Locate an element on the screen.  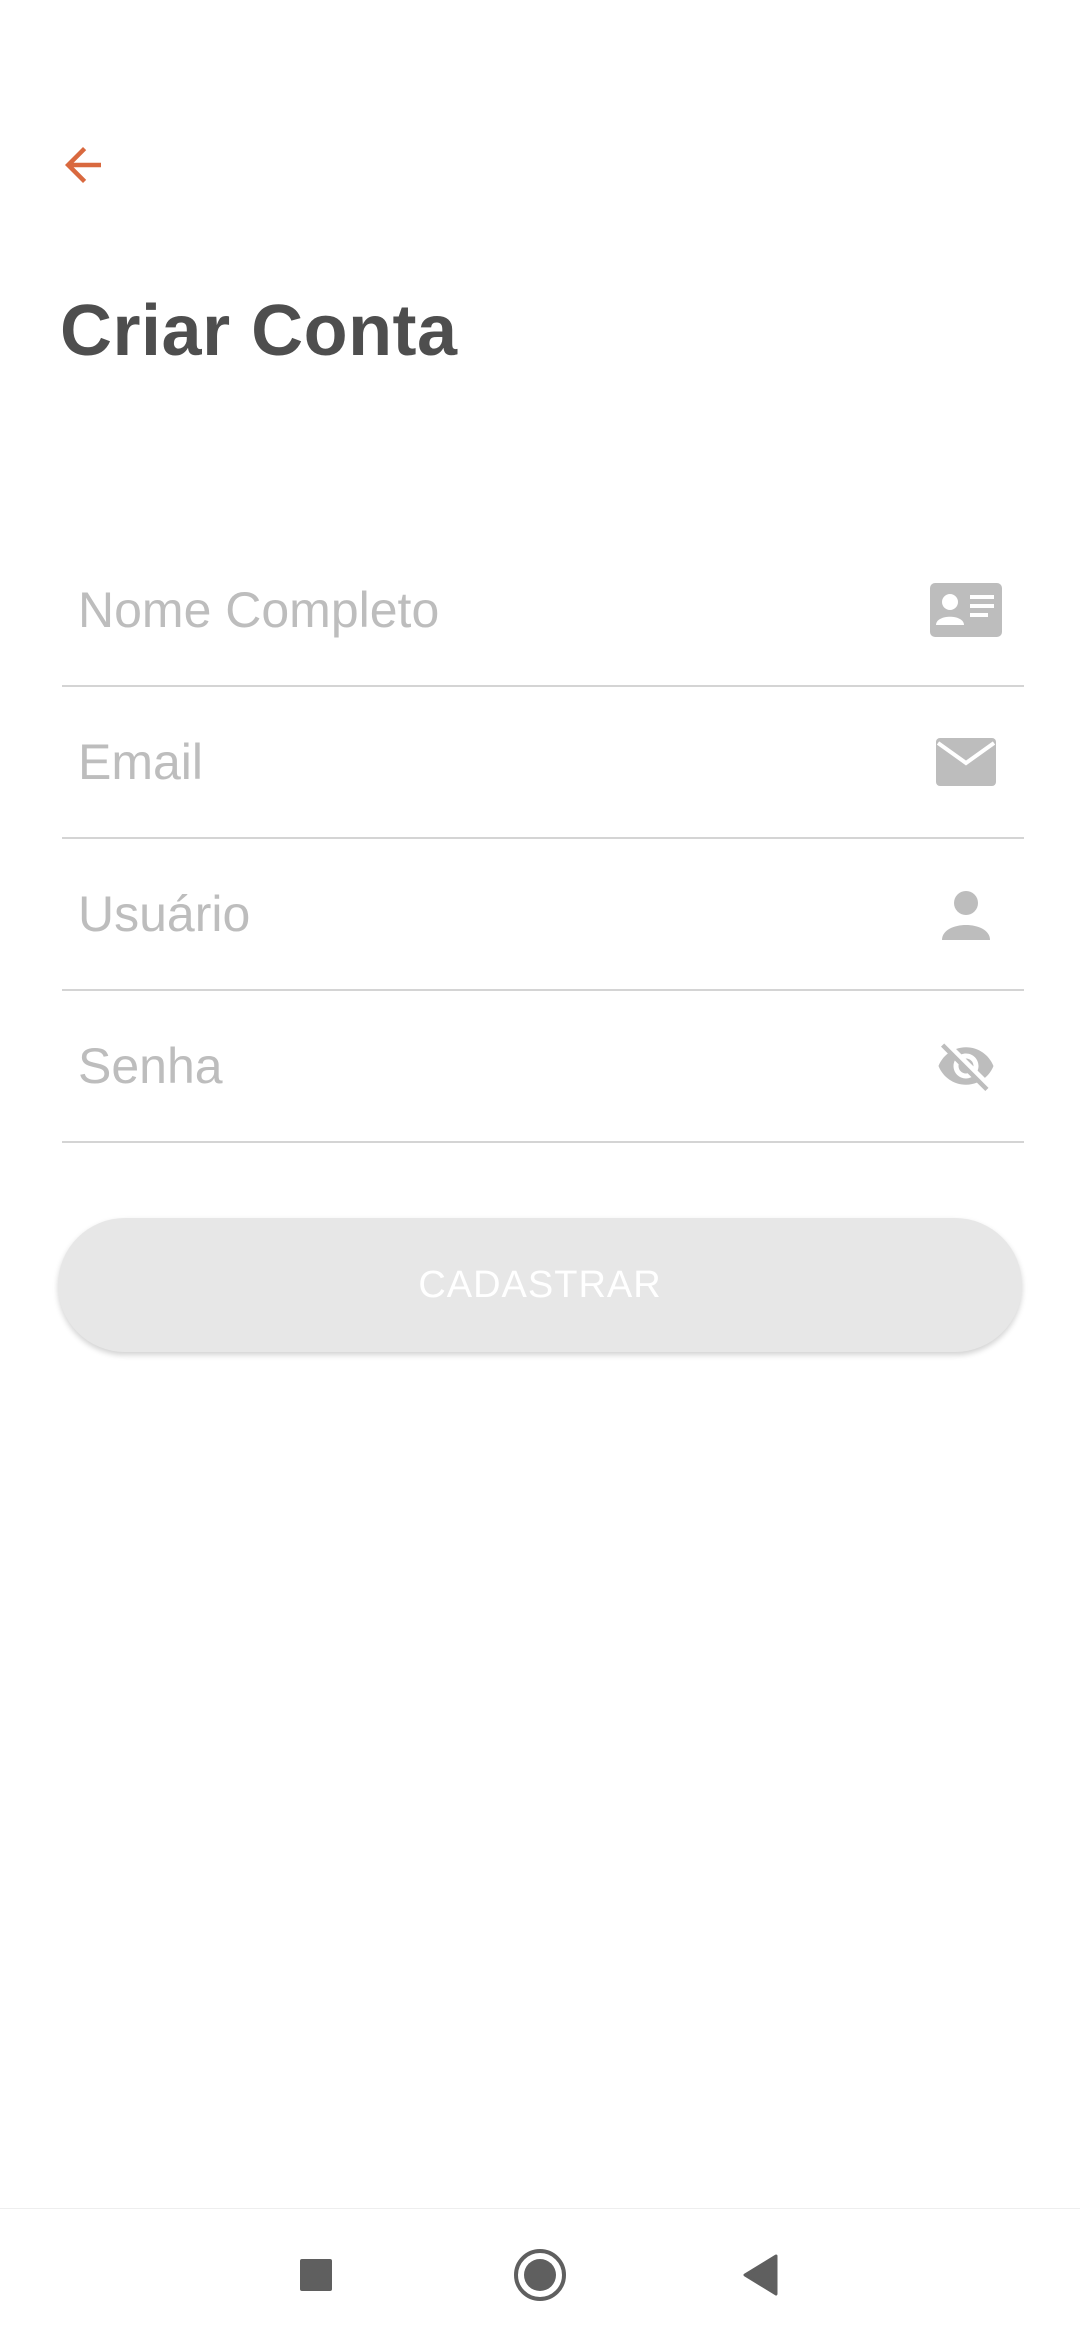
home-button is located at coordinates (540, 2274).